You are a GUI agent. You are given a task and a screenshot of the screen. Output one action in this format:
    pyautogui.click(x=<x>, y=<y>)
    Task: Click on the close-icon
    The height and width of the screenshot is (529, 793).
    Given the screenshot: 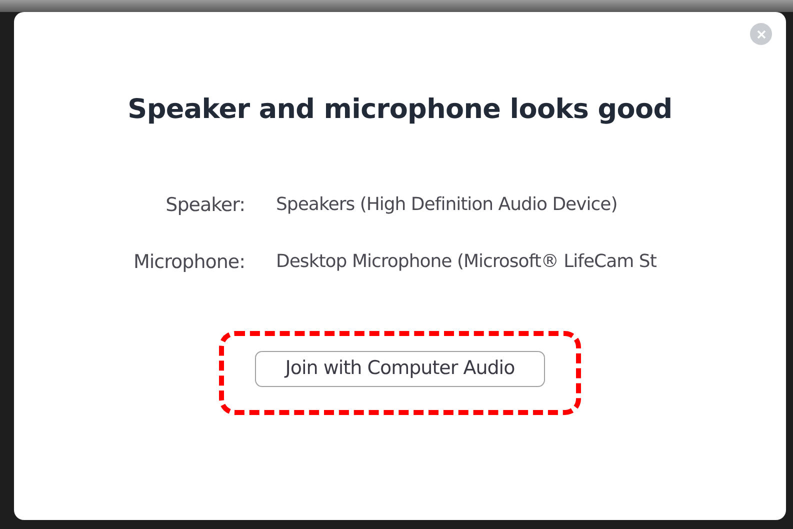 What is the action you would take?
    pyautogui.click(x=761, y=34)
    